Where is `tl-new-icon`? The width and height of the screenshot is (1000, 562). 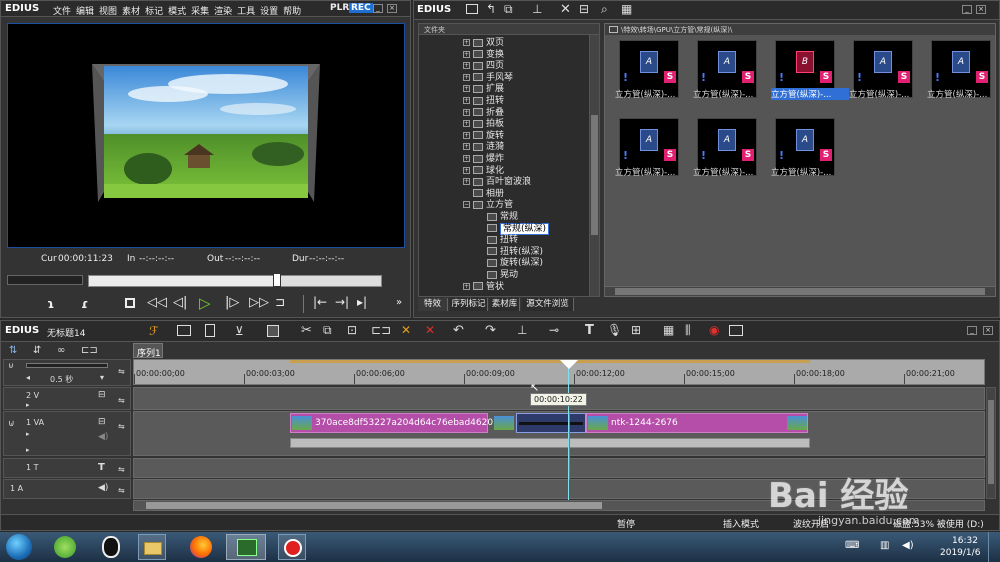 tl-new-icon is located at coordinates (210, 330).